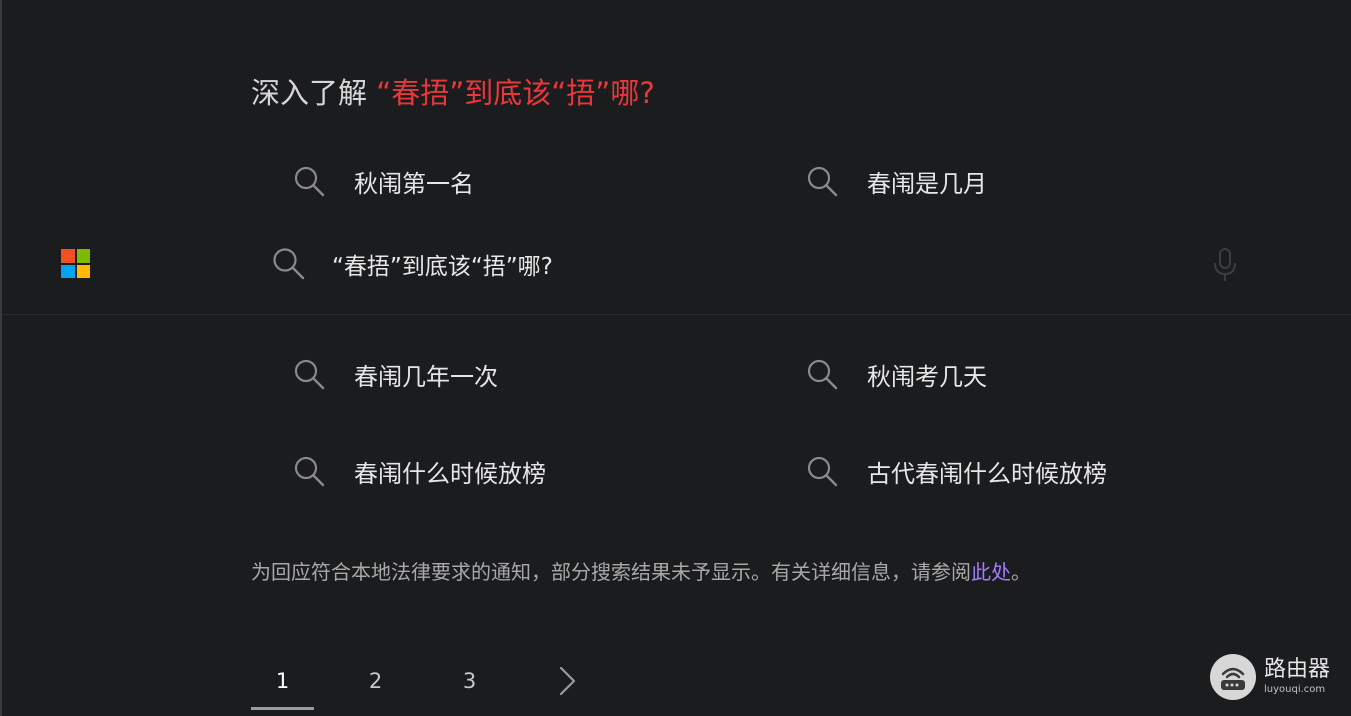  I want to click on related-search-item: 秋闱考几天, so click(896, 374).